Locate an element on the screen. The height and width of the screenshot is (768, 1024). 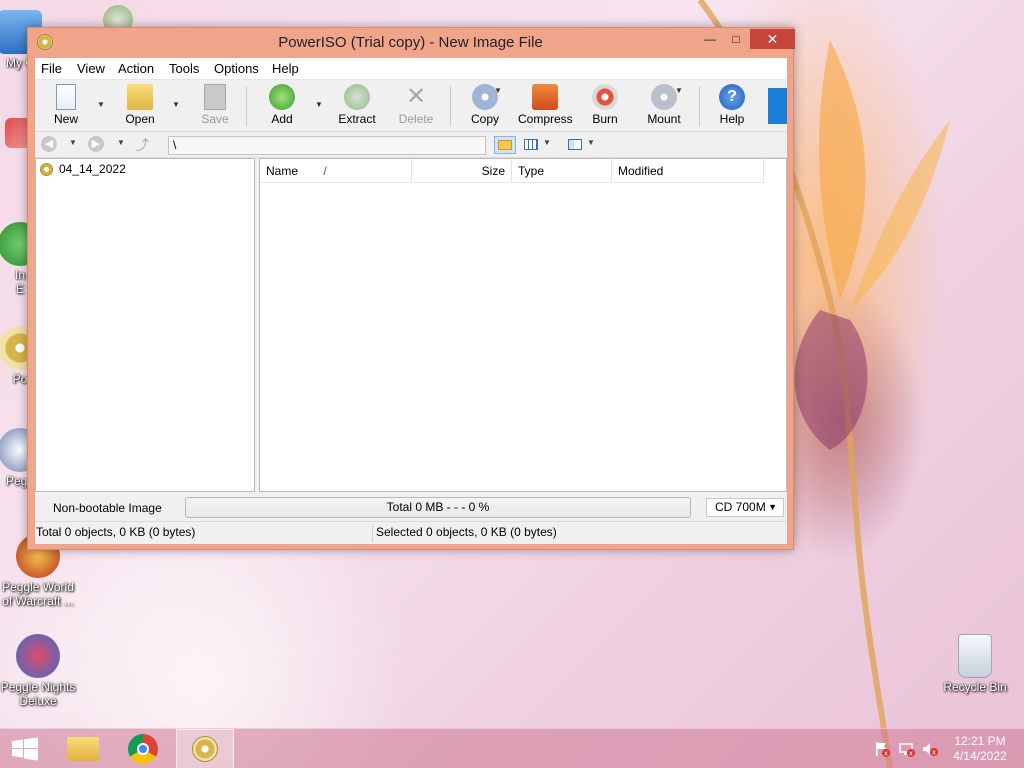
column-header-modified: Modified is located at coordinates (688, 171).